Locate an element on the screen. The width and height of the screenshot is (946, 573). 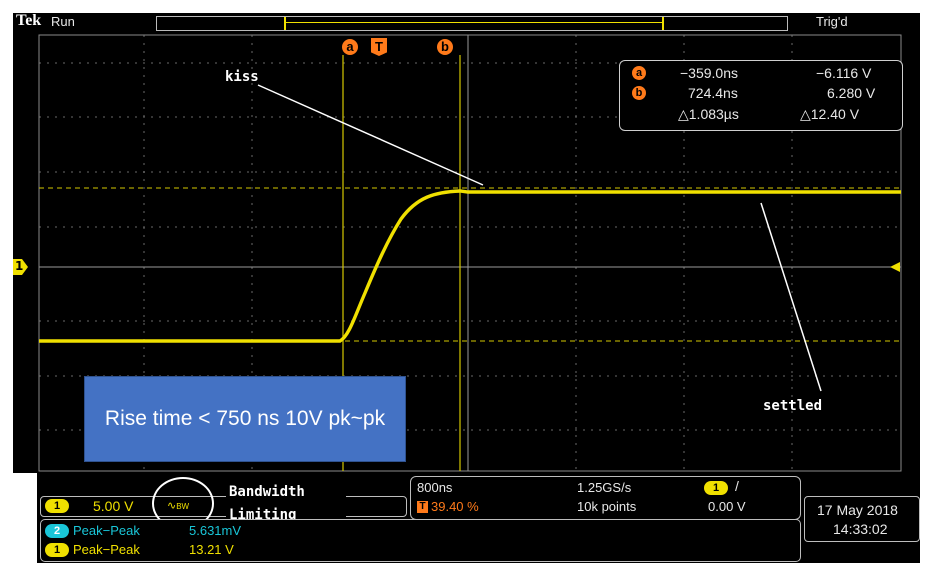
record-window is located at coordinates (474, 22).